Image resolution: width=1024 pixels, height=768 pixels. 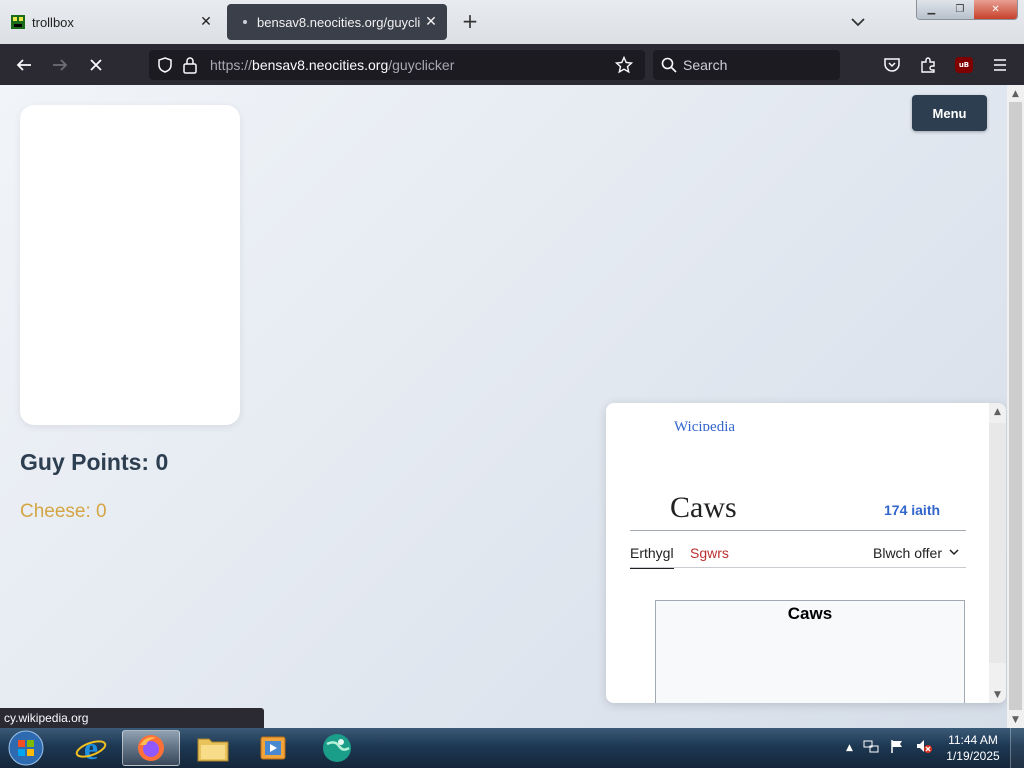 What do you see at coordinates (954, 553) in the screenshot?
I see `chevron-down-icon` at bounding box center [954, 553].